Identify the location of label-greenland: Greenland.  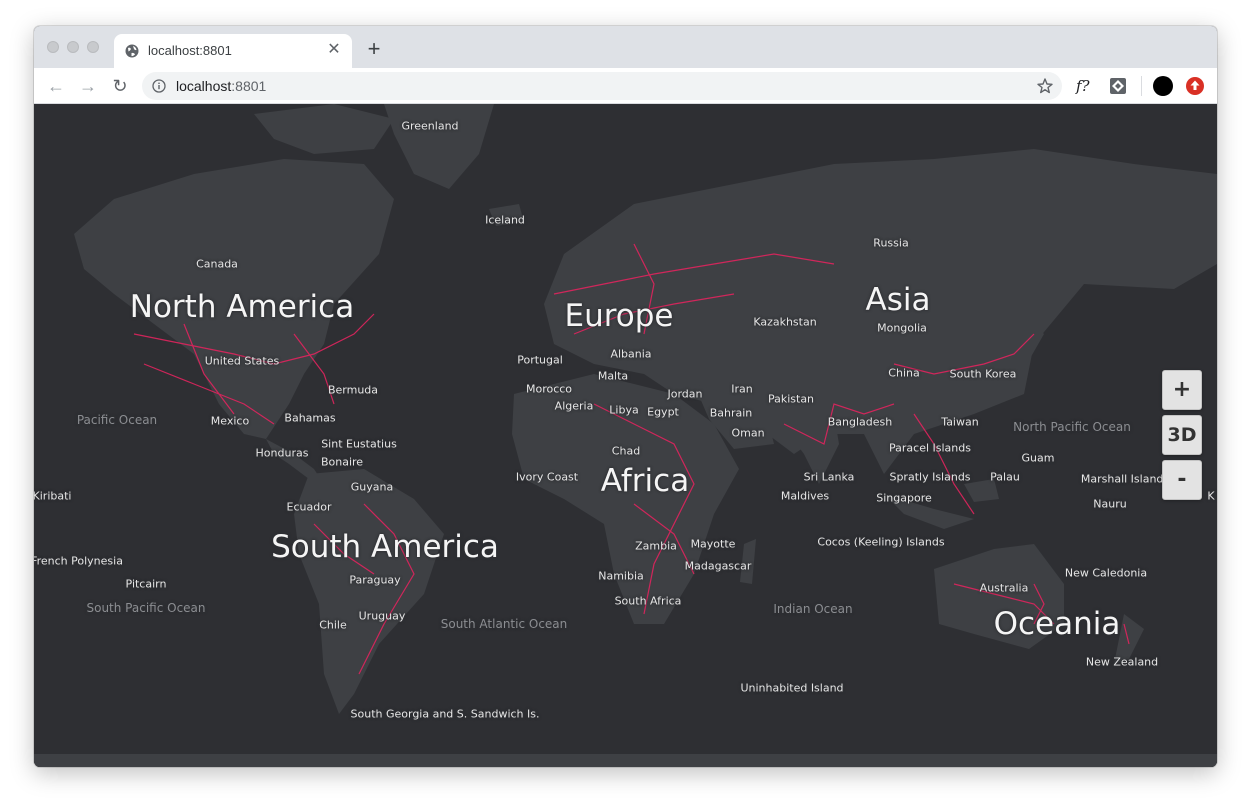
(430, 126).